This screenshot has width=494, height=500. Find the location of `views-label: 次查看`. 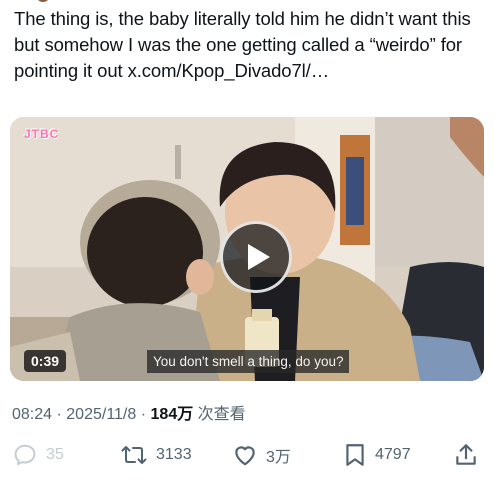

views-label: 次查看 is located at coordinates (221, 414).